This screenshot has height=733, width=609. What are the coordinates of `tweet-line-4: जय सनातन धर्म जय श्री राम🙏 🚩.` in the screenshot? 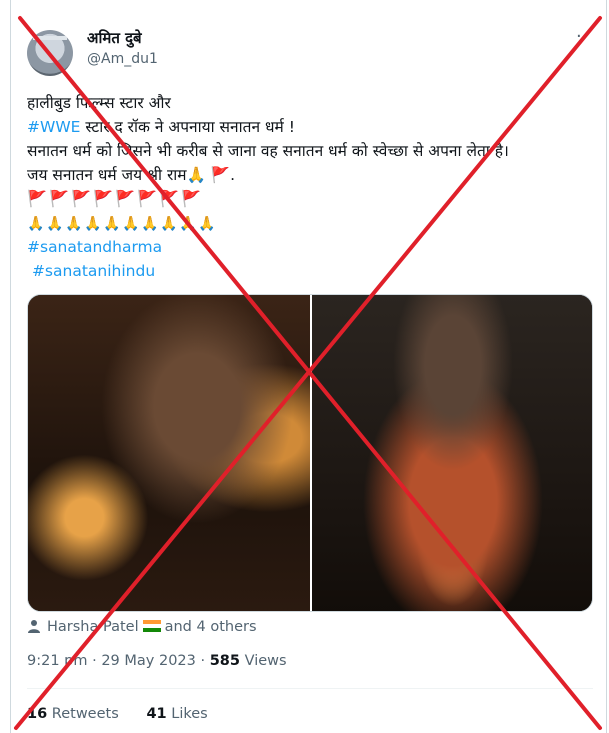 It's located at (131, 175).